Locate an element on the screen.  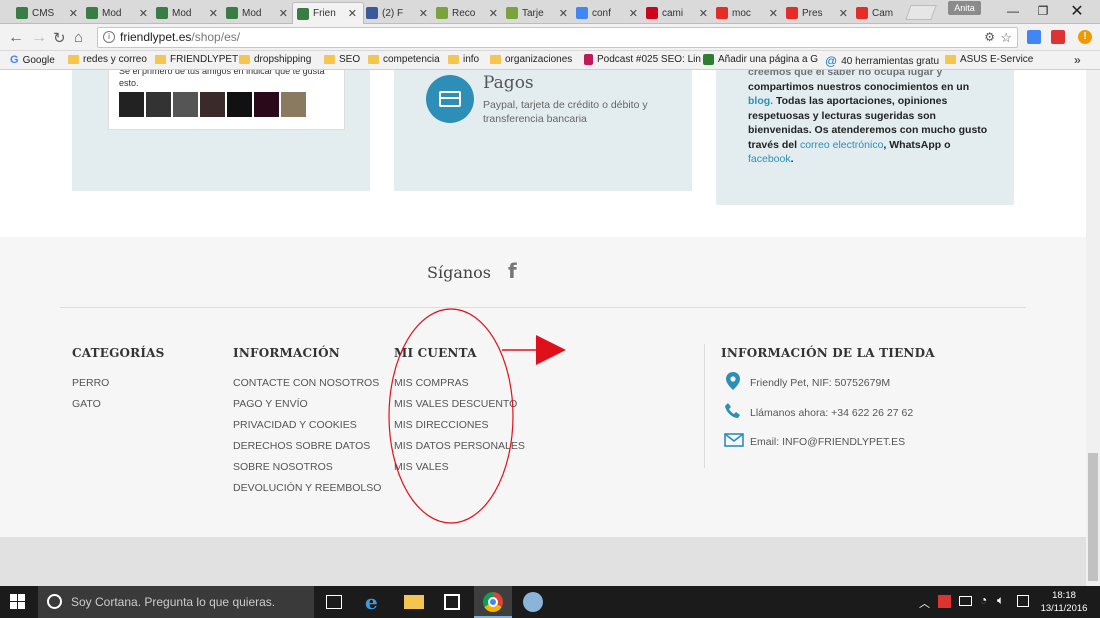
bookmarks-more-button: » is located at coordinates (1077, 60).